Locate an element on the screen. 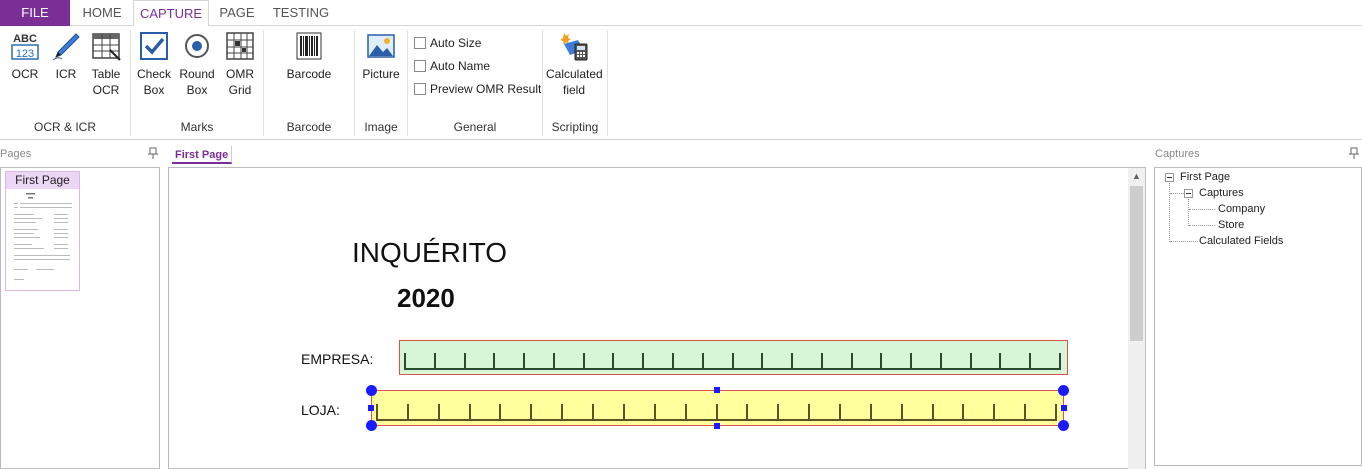  resize-handle-top is located at coordinates (717, 390).